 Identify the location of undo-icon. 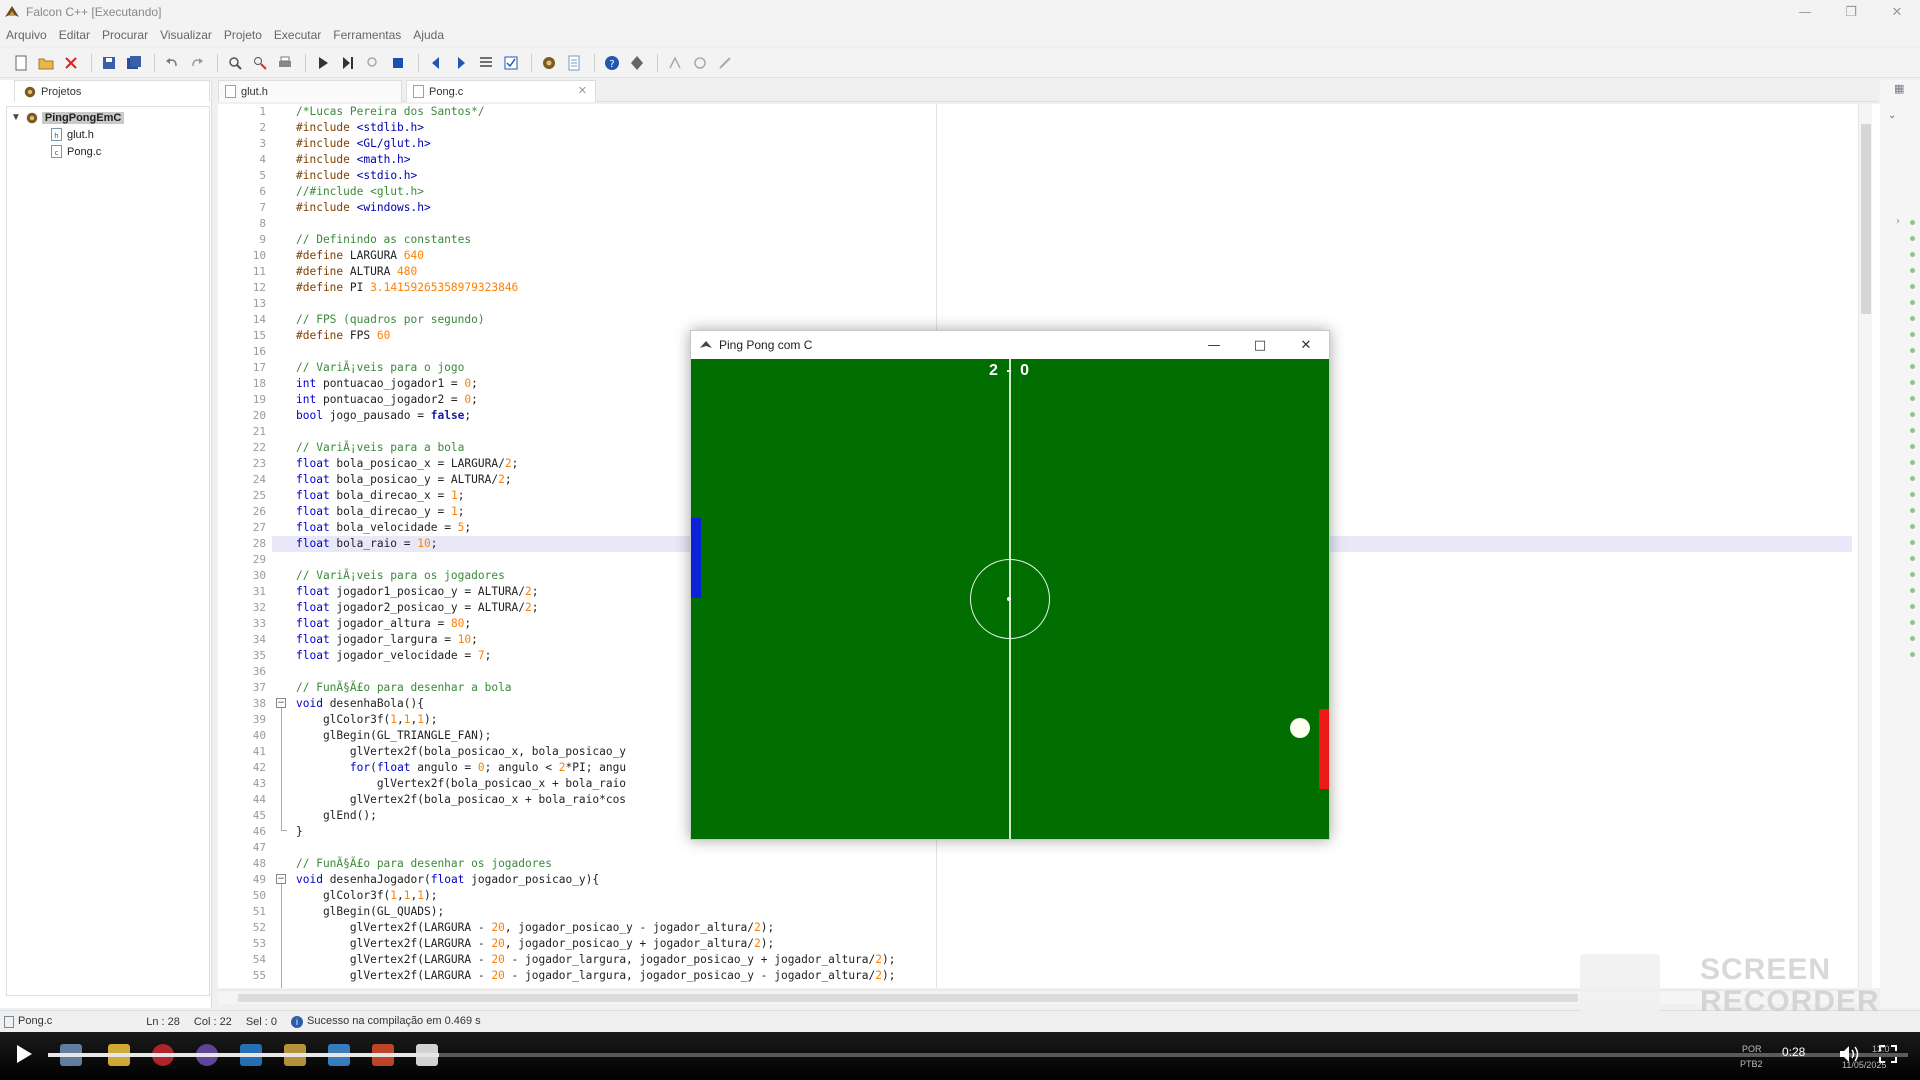
(172, 63).